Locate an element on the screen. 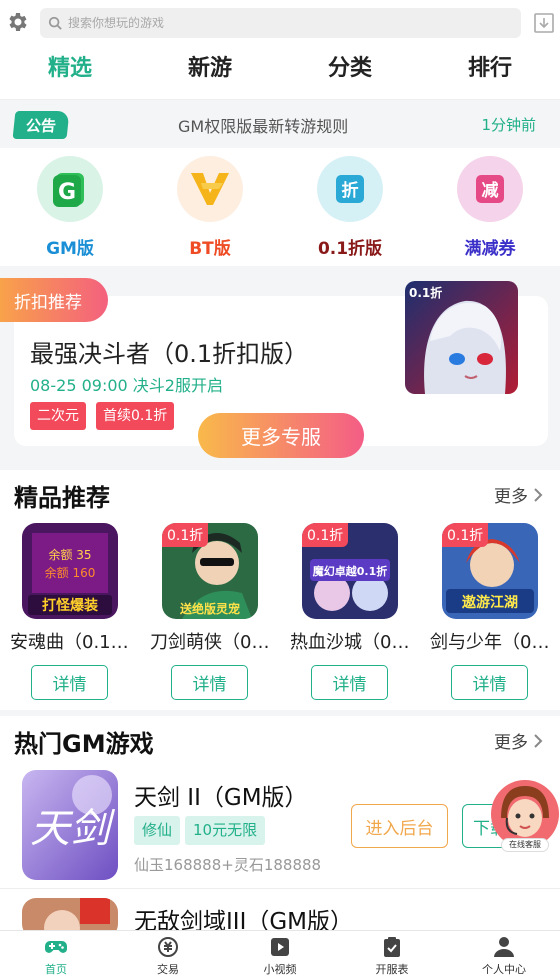 This screenshot has height=980, width=560. customer-service-label: 在线客服 is located at coordinates (525, 845).